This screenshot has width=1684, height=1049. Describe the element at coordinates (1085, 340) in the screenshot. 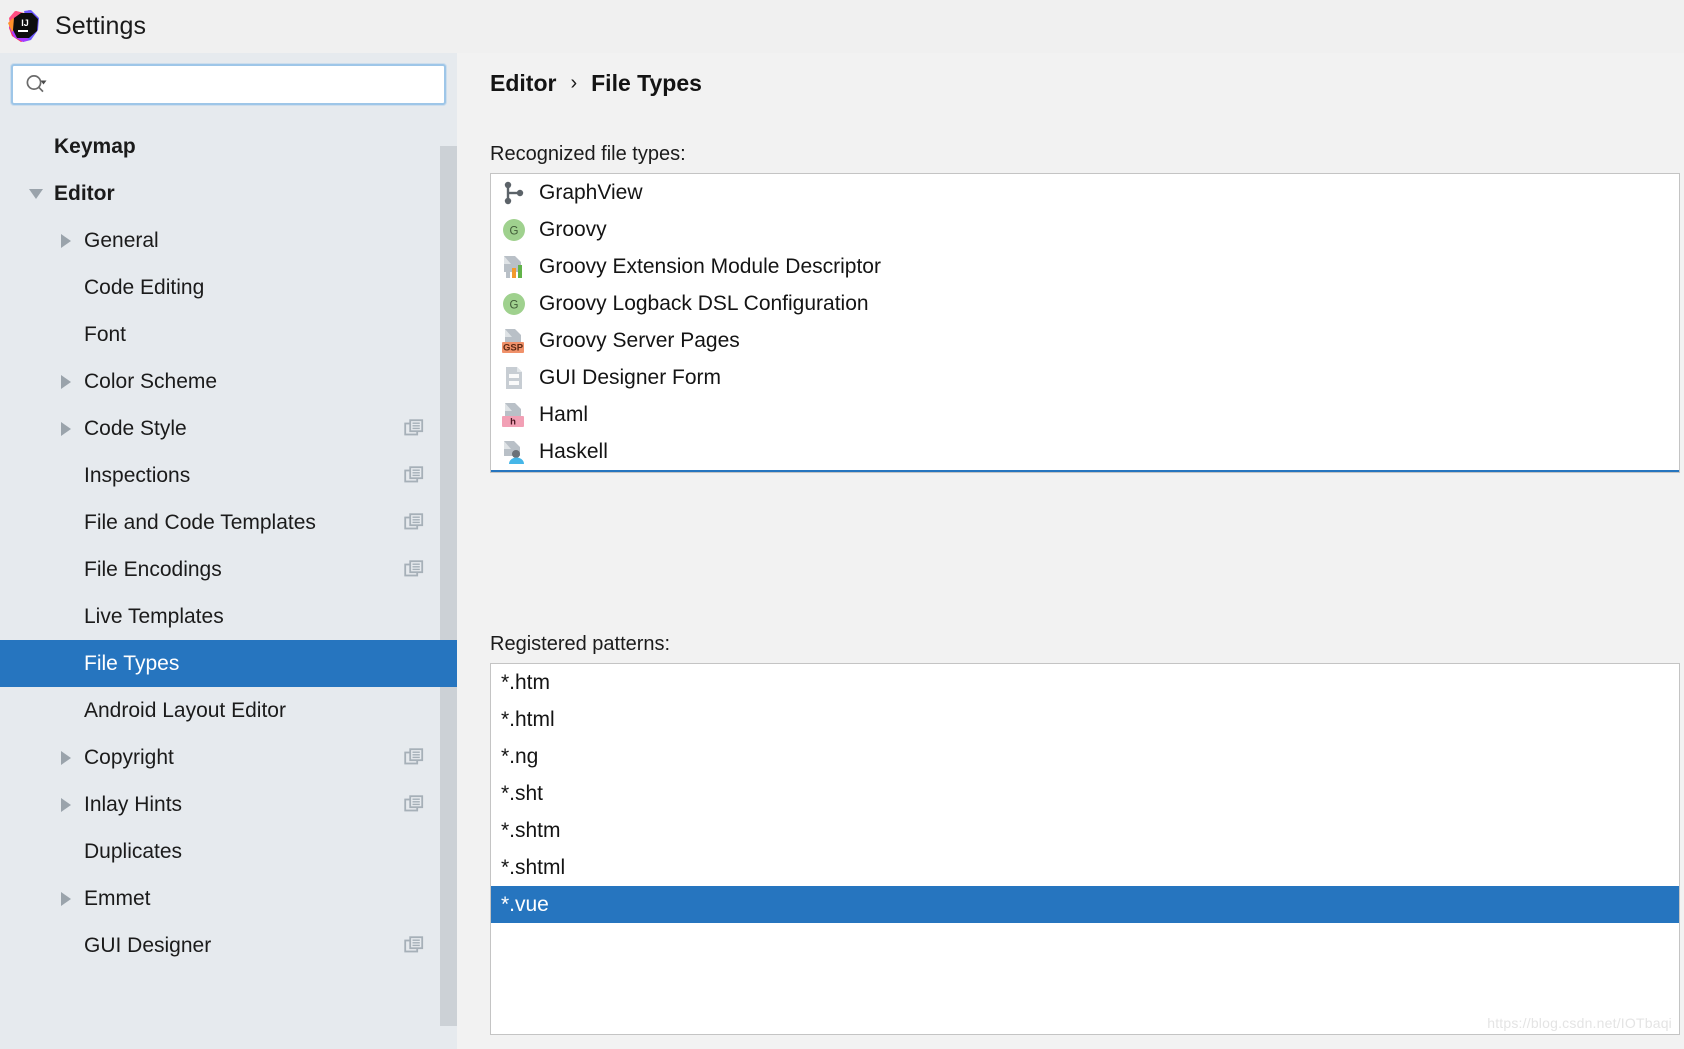

I see `file-type-row: GSP Groovy Server Pages` at that location.